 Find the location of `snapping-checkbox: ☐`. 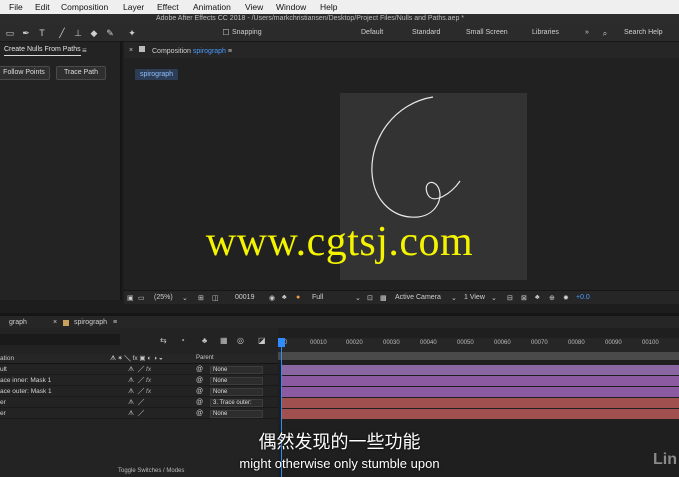

snapping-checkbox: ☐ is located at coordinates (226, 33).